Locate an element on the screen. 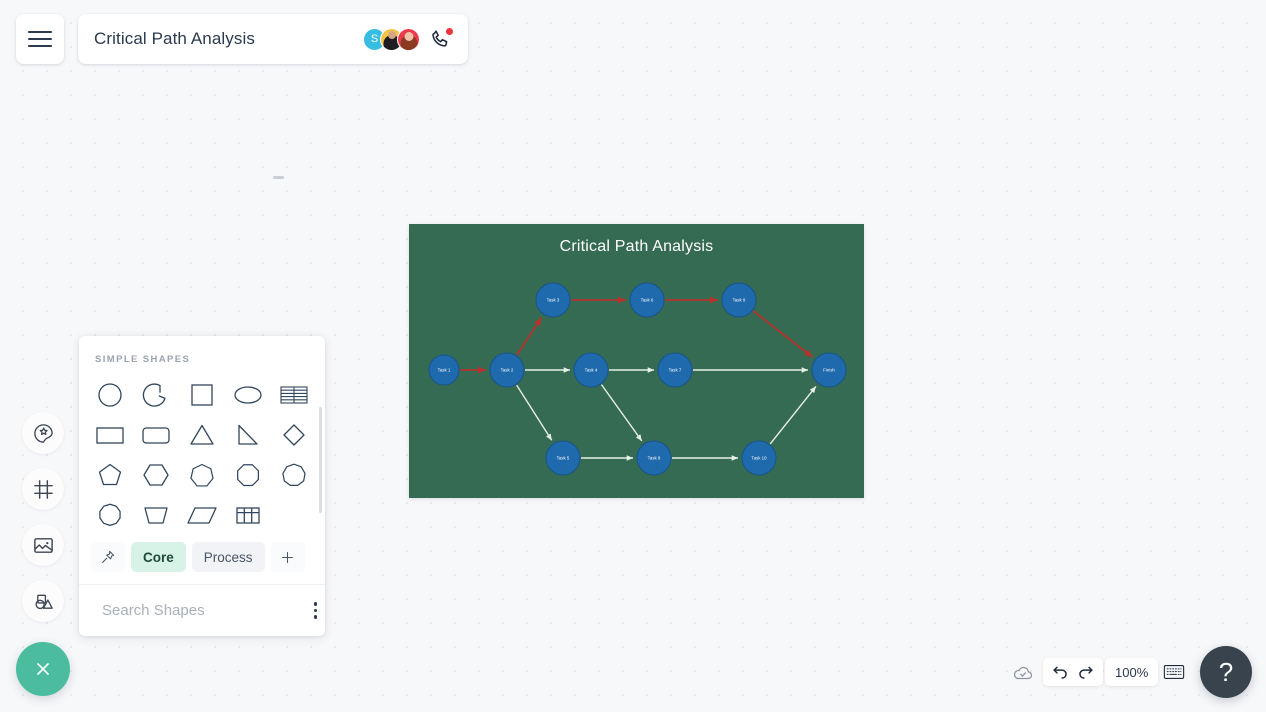  octagon-shape-item is located at coordinates (248, 475).